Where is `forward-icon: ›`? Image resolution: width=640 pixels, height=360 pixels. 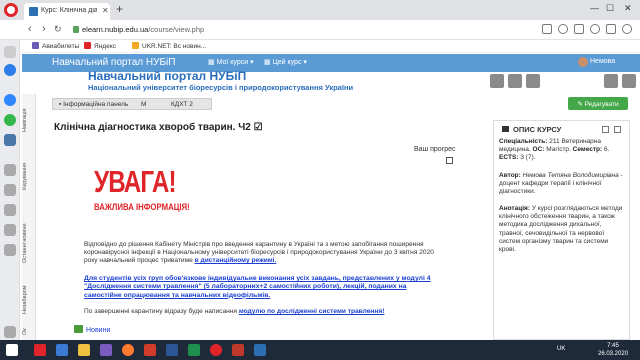
forward-icon: › is located at coordinates (44, 29).